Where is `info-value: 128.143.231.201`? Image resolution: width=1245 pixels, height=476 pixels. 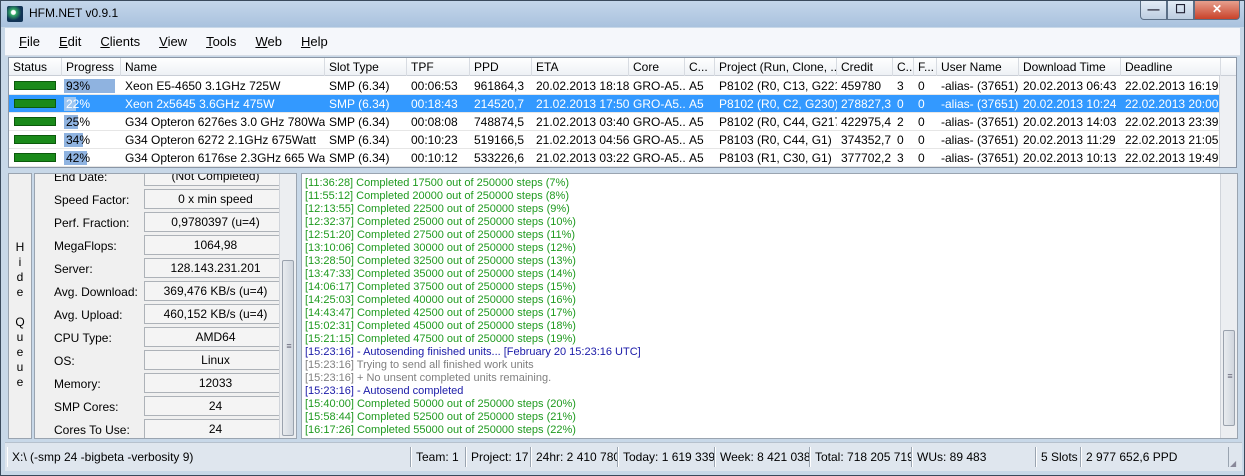 info-value: 128.143.231.201 is located at coordinates (215, 268).